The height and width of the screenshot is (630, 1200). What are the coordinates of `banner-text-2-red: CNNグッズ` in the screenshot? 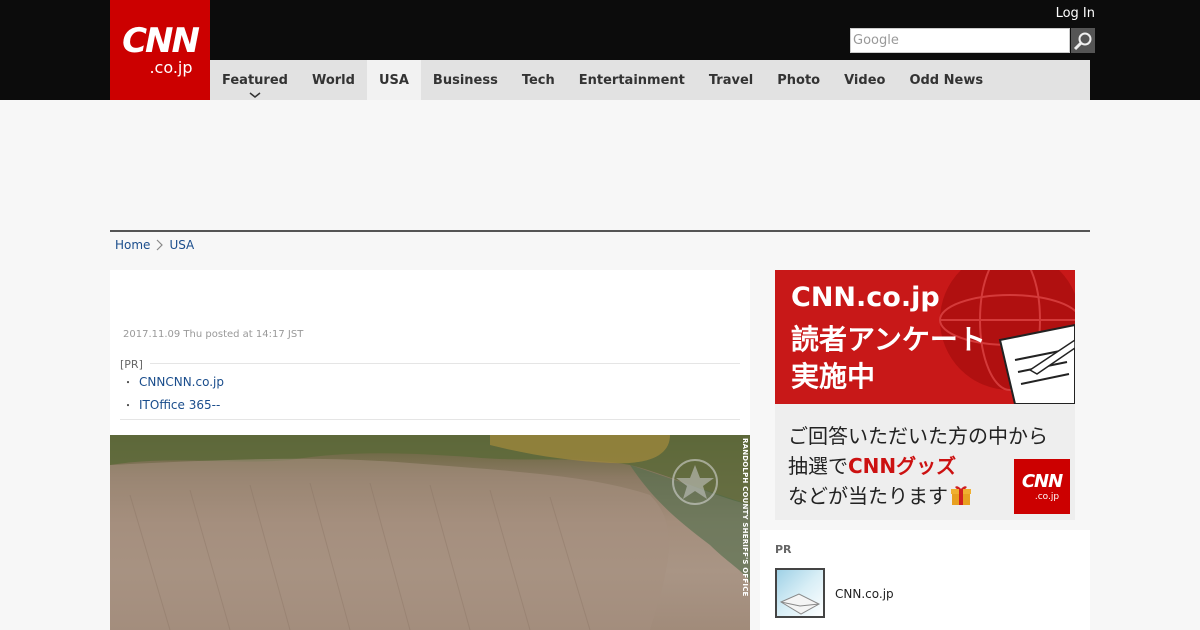 It's located at (902, 466).